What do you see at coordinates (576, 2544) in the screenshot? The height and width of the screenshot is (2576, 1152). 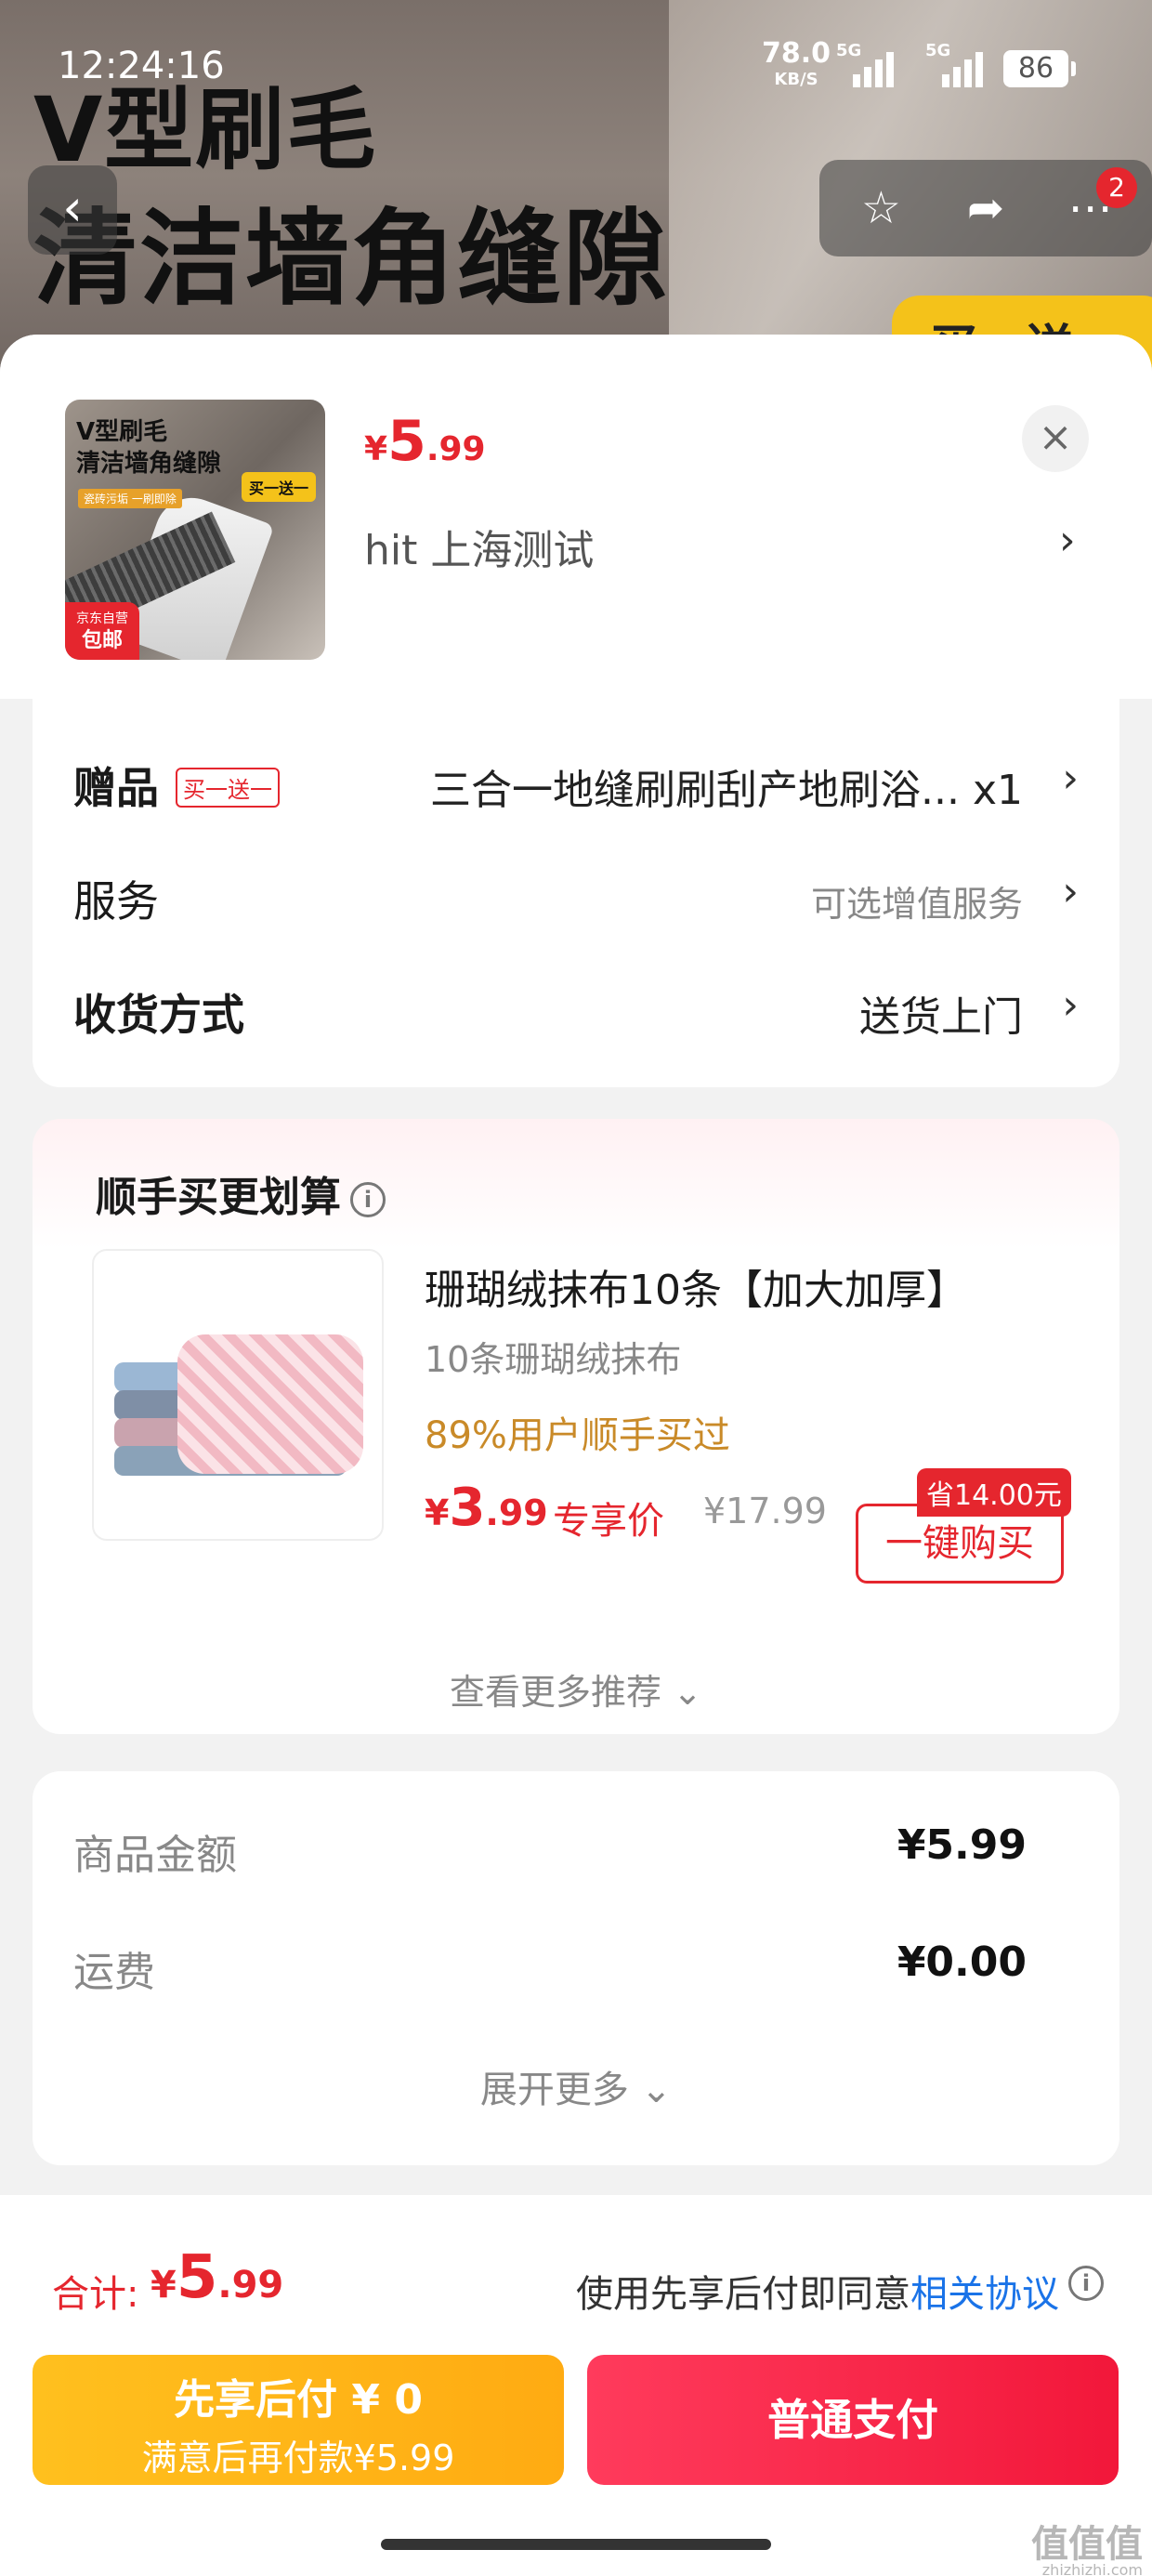 I see `home-indicator` at bounding box center [576, 2544].